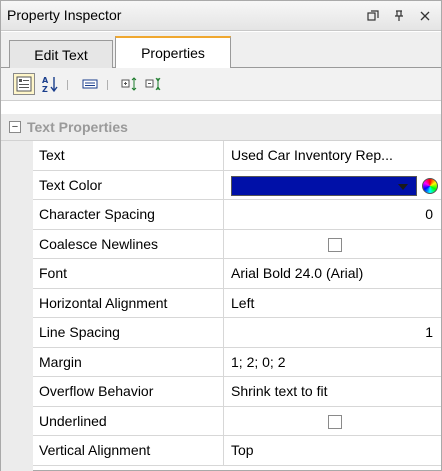  I want to click on svg-text: A, so click(45, 80).